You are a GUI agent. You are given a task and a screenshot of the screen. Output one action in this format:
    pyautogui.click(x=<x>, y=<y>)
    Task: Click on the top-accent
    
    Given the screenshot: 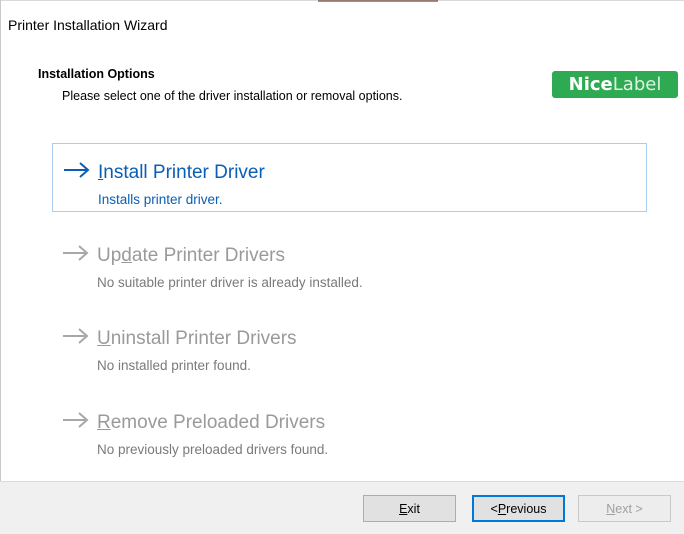 What is the action you would take?
    pyautogui.click(x=378, y=1)
    